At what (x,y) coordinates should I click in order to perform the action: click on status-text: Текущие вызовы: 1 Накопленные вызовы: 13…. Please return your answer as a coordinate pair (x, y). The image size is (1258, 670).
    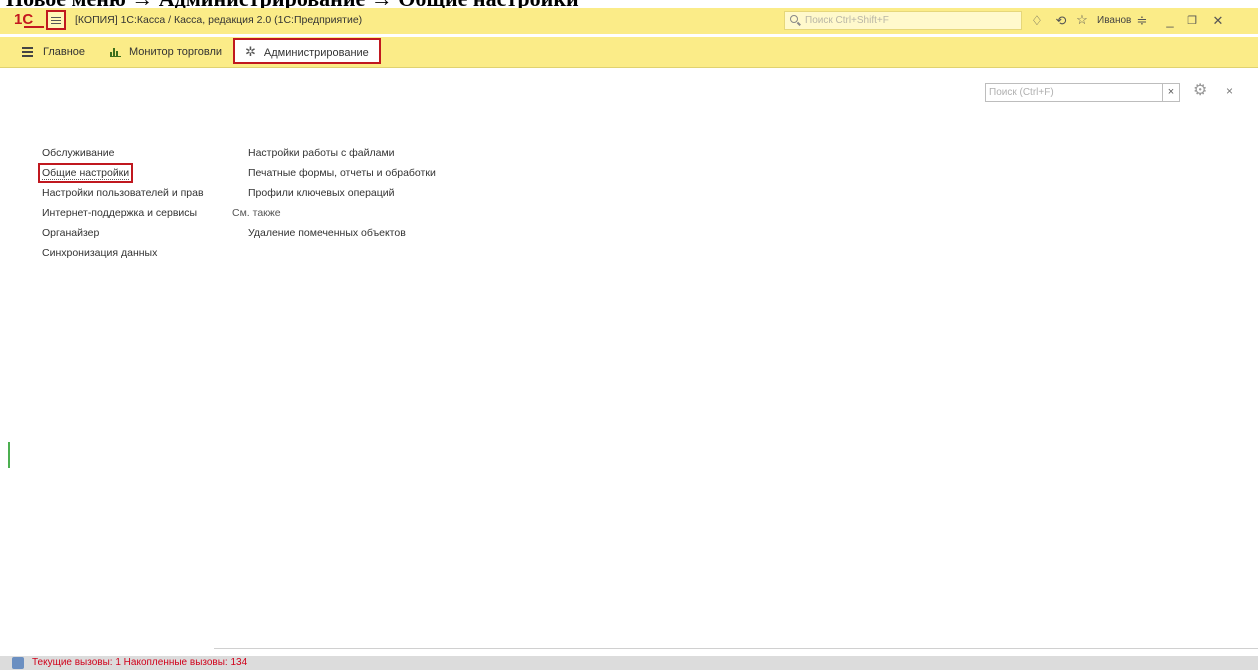
    Looking at the image, I should click on (140, 662).